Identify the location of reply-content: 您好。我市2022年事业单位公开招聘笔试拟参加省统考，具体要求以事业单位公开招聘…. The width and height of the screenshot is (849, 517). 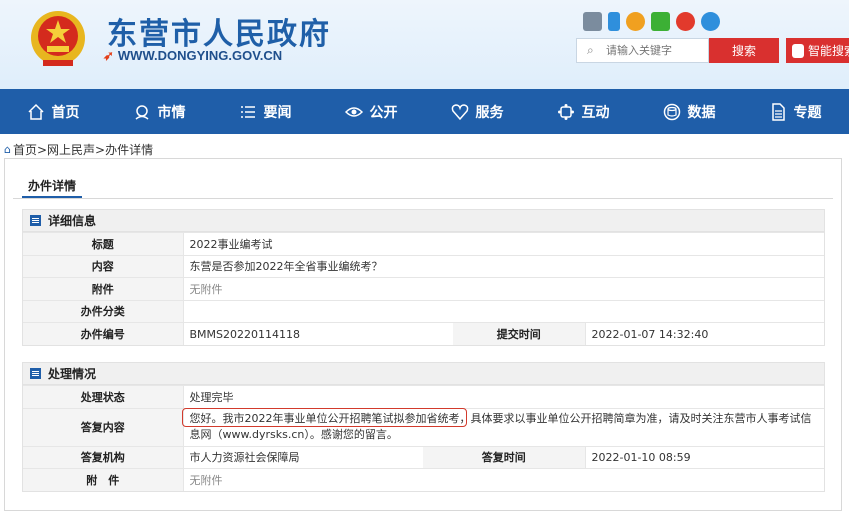
(500, 426).